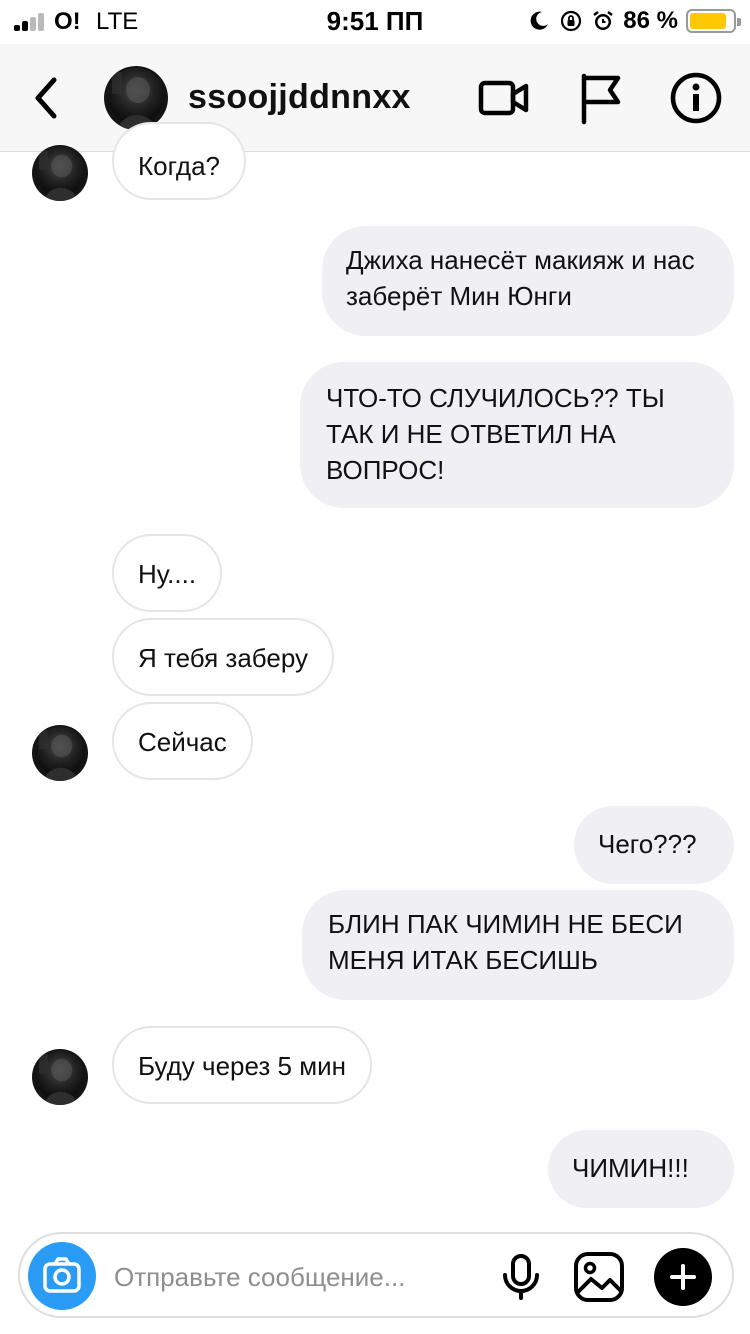  Describe the element at coordinates (518, 945) in the screenshot. I see `message-out: БЛИН ПАК ЧИМИН НЕ БЕСИ МЕНЯ ИТАК БЕСИШЬ` at that location.